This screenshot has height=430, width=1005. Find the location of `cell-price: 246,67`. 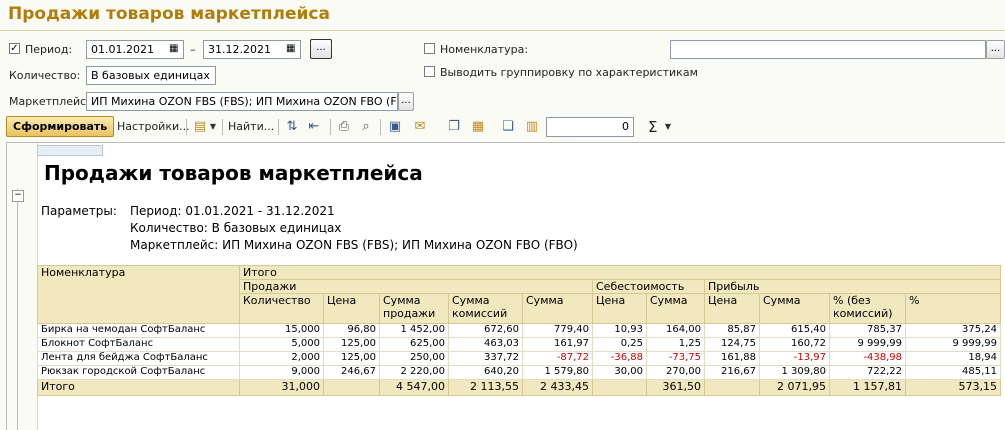

cell-price: 246,67 is located at coordinates (351, 372).